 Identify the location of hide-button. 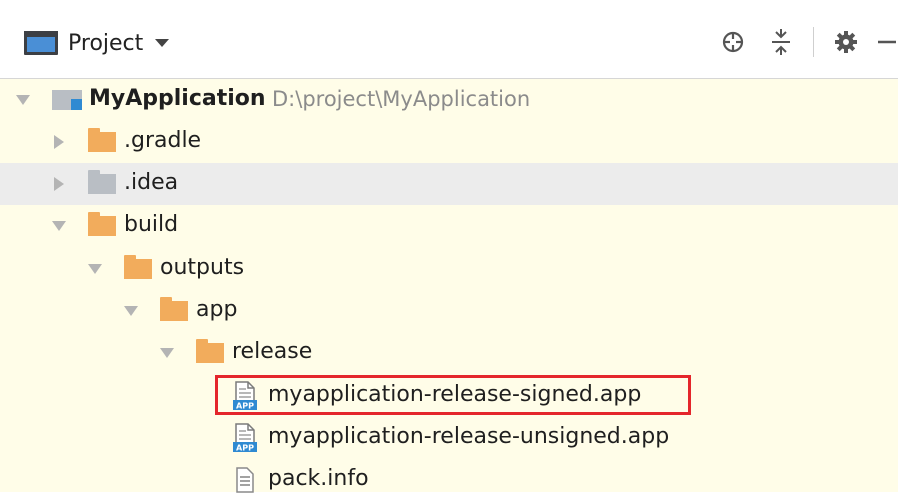
(887, 42).